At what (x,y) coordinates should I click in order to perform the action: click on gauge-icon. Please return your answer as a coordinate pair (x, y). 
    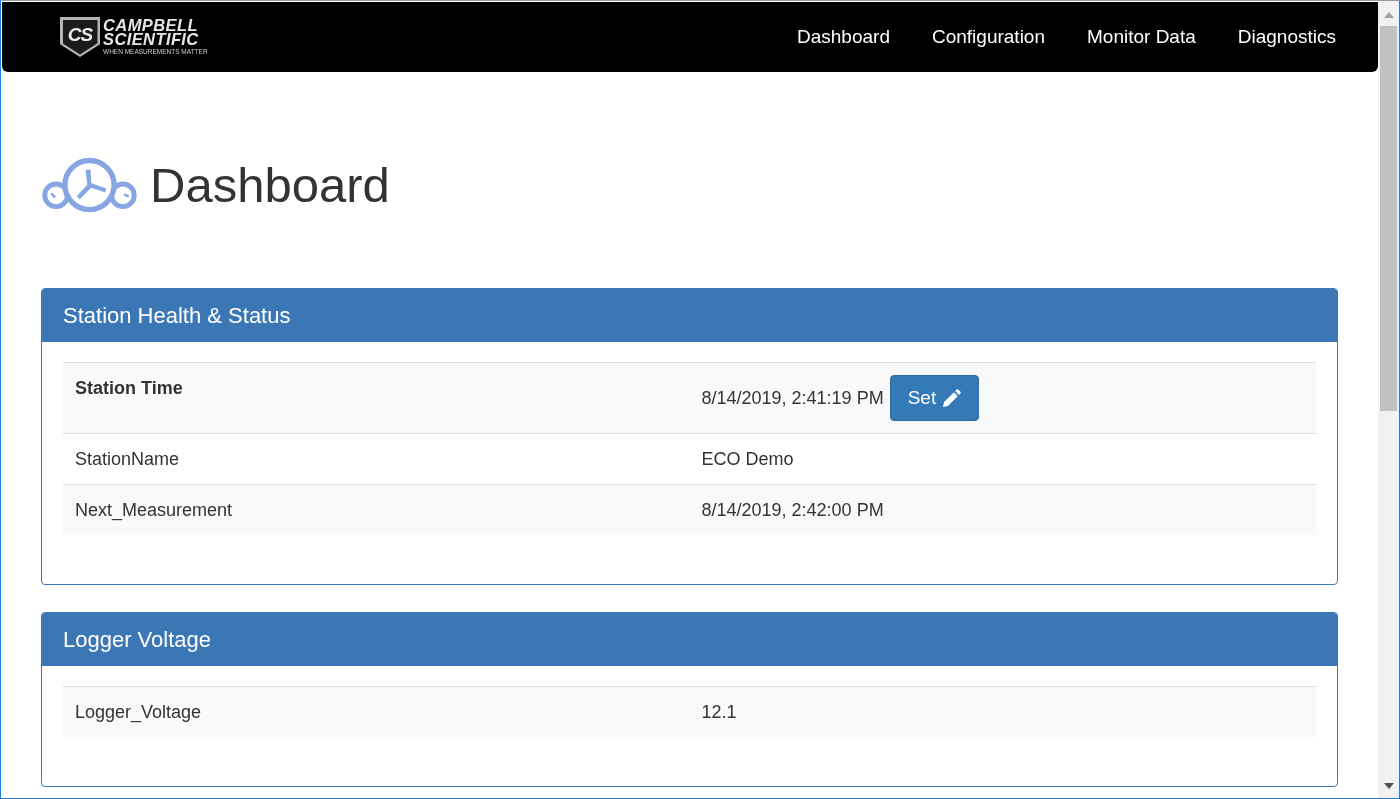
    Looking at the image, I should click on (89, 185).